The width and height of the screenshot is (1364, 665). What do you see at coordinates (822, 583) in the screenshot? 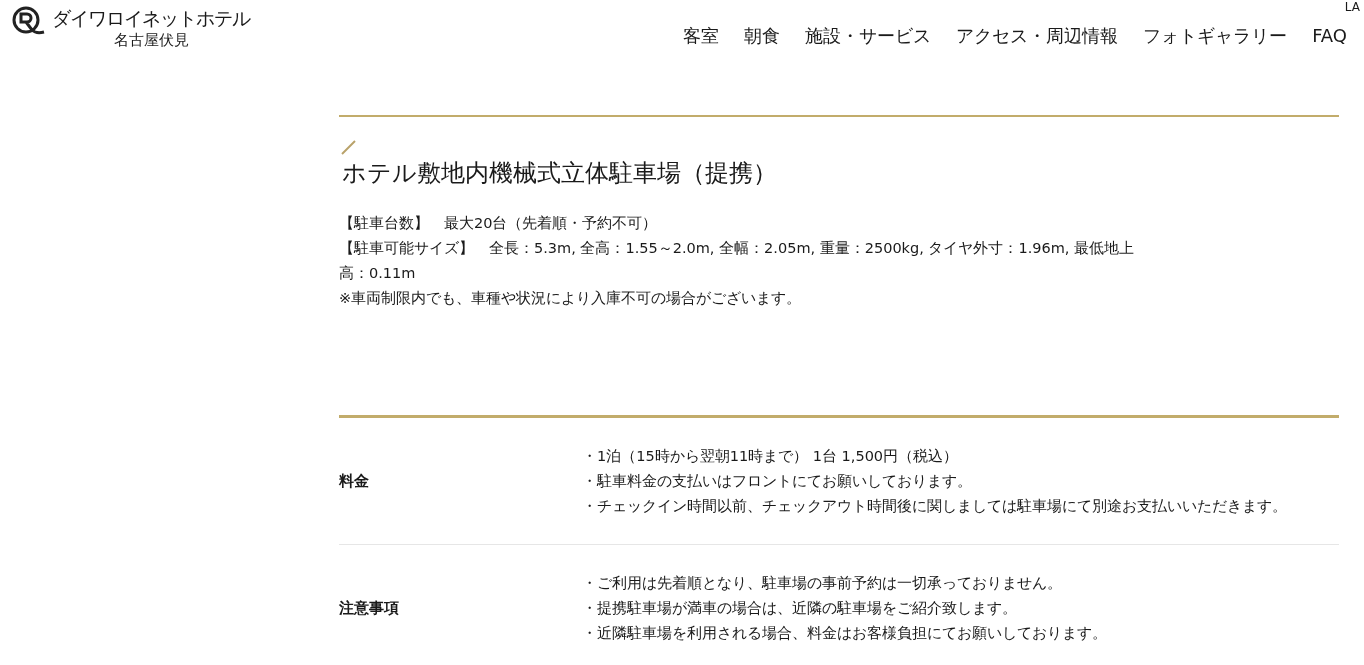
I see `row-text: ・ご利用は先着順となり、駐車場の事前予約は一切承っておりません。` at bounding box center [822, 583].